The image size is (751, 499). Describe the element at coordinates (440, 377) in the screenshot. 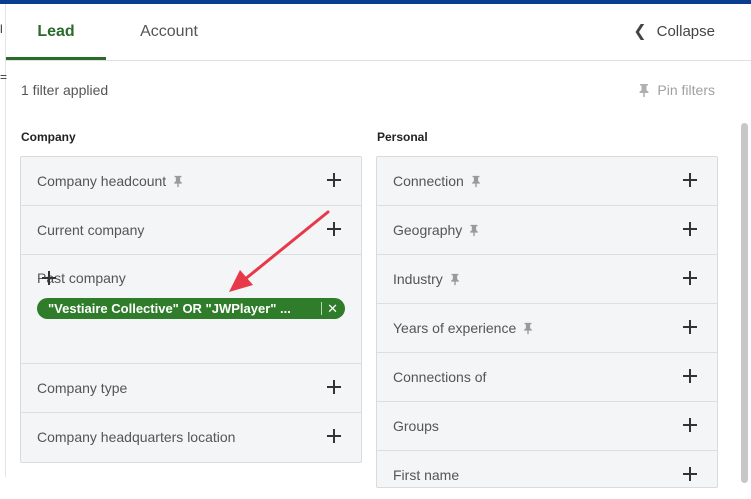

I see `filter-label: Connections of` at that location.